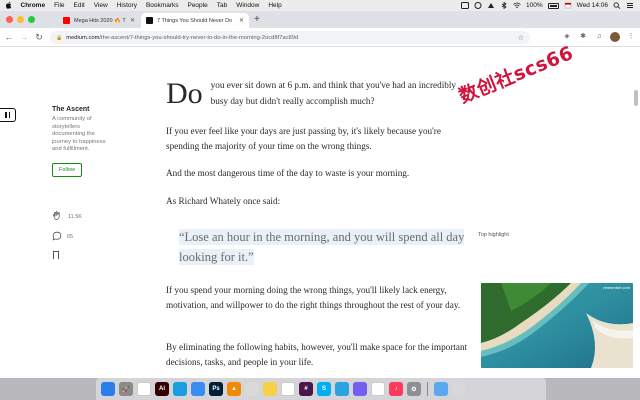  I want to click on tab-title: Mega Hits 2020 🔥 The B, so click(100, 20).